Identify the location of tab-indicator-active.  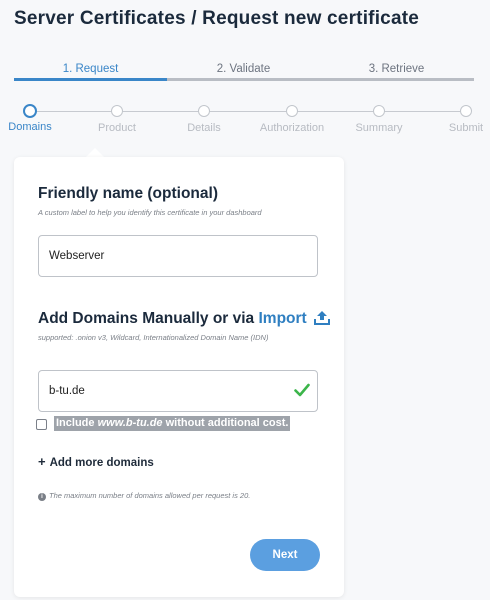
(90, 79).